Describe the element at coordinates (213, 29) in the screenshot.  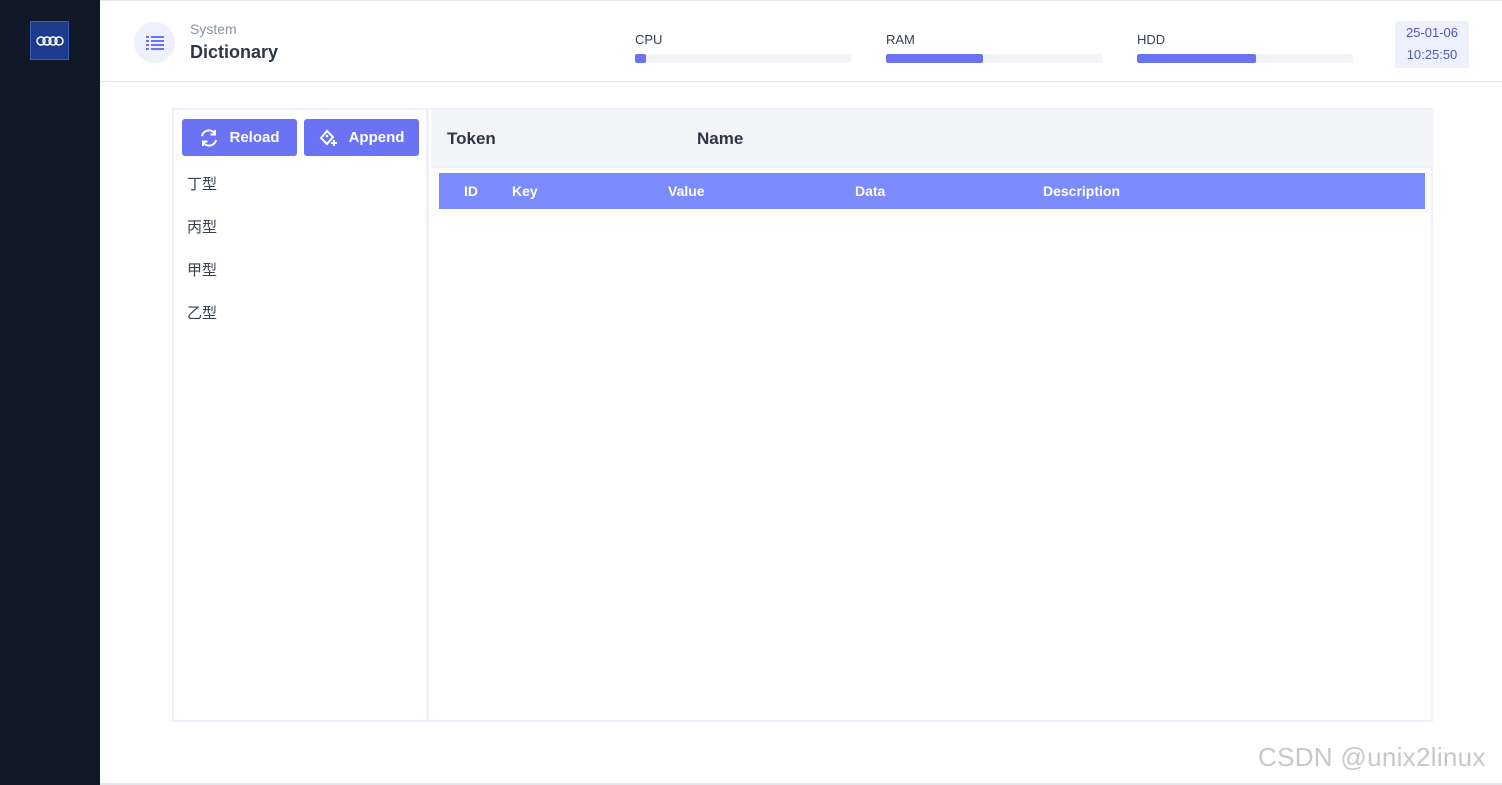
I see `breadcrumb-section: System` at that location.